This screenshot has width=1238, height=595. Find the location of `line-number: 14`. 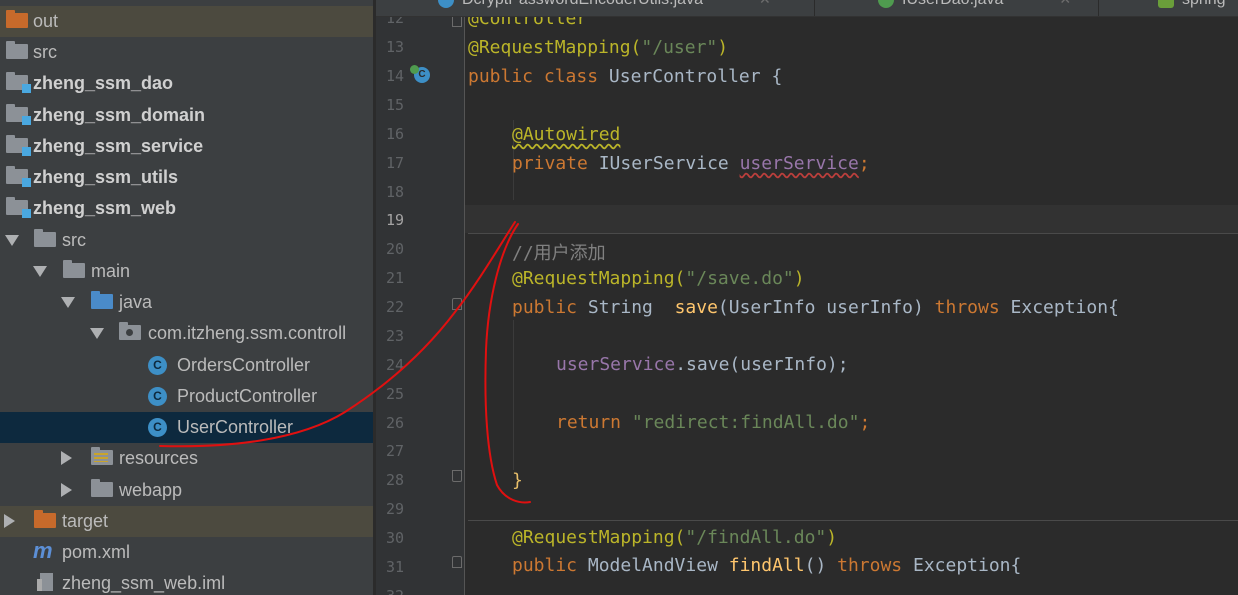

line-number: 14 is located at coordinates (394, 76).